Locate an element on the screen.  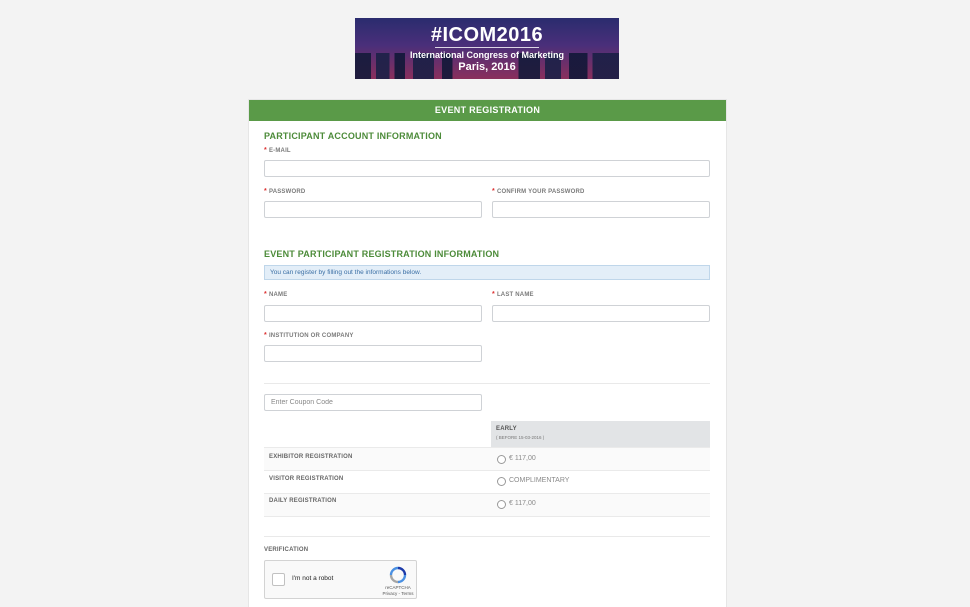
email-label: * E-MAIL is located at coordinates (277, 150).